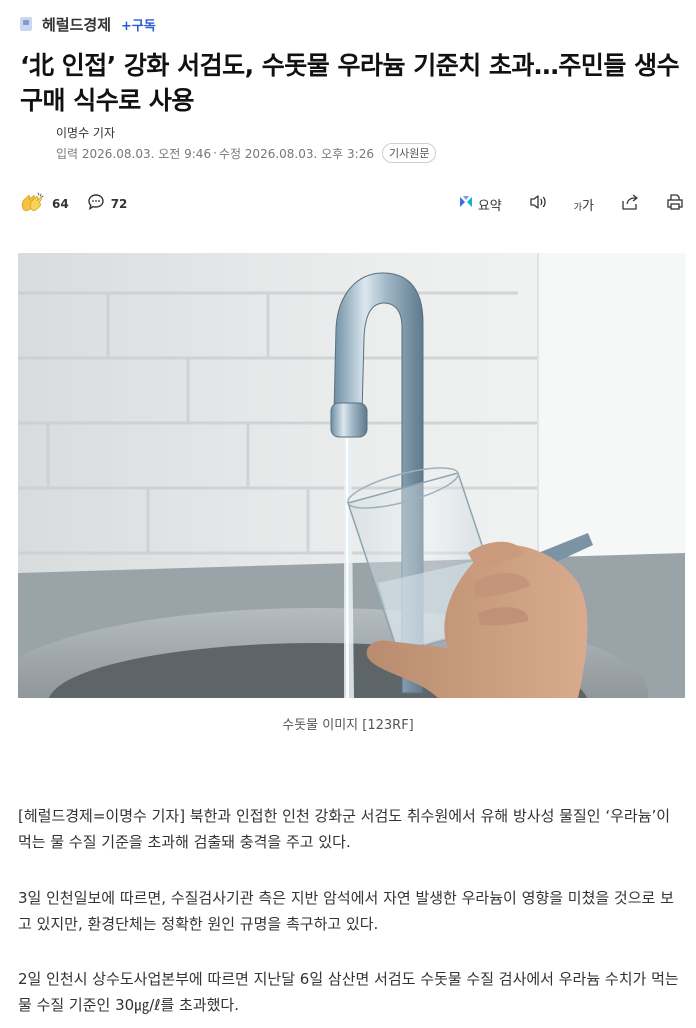  What do you see at coordinates (33, 204) in the screenshot?
I see `clap-hands-icon` at bounding box center [33, 204].